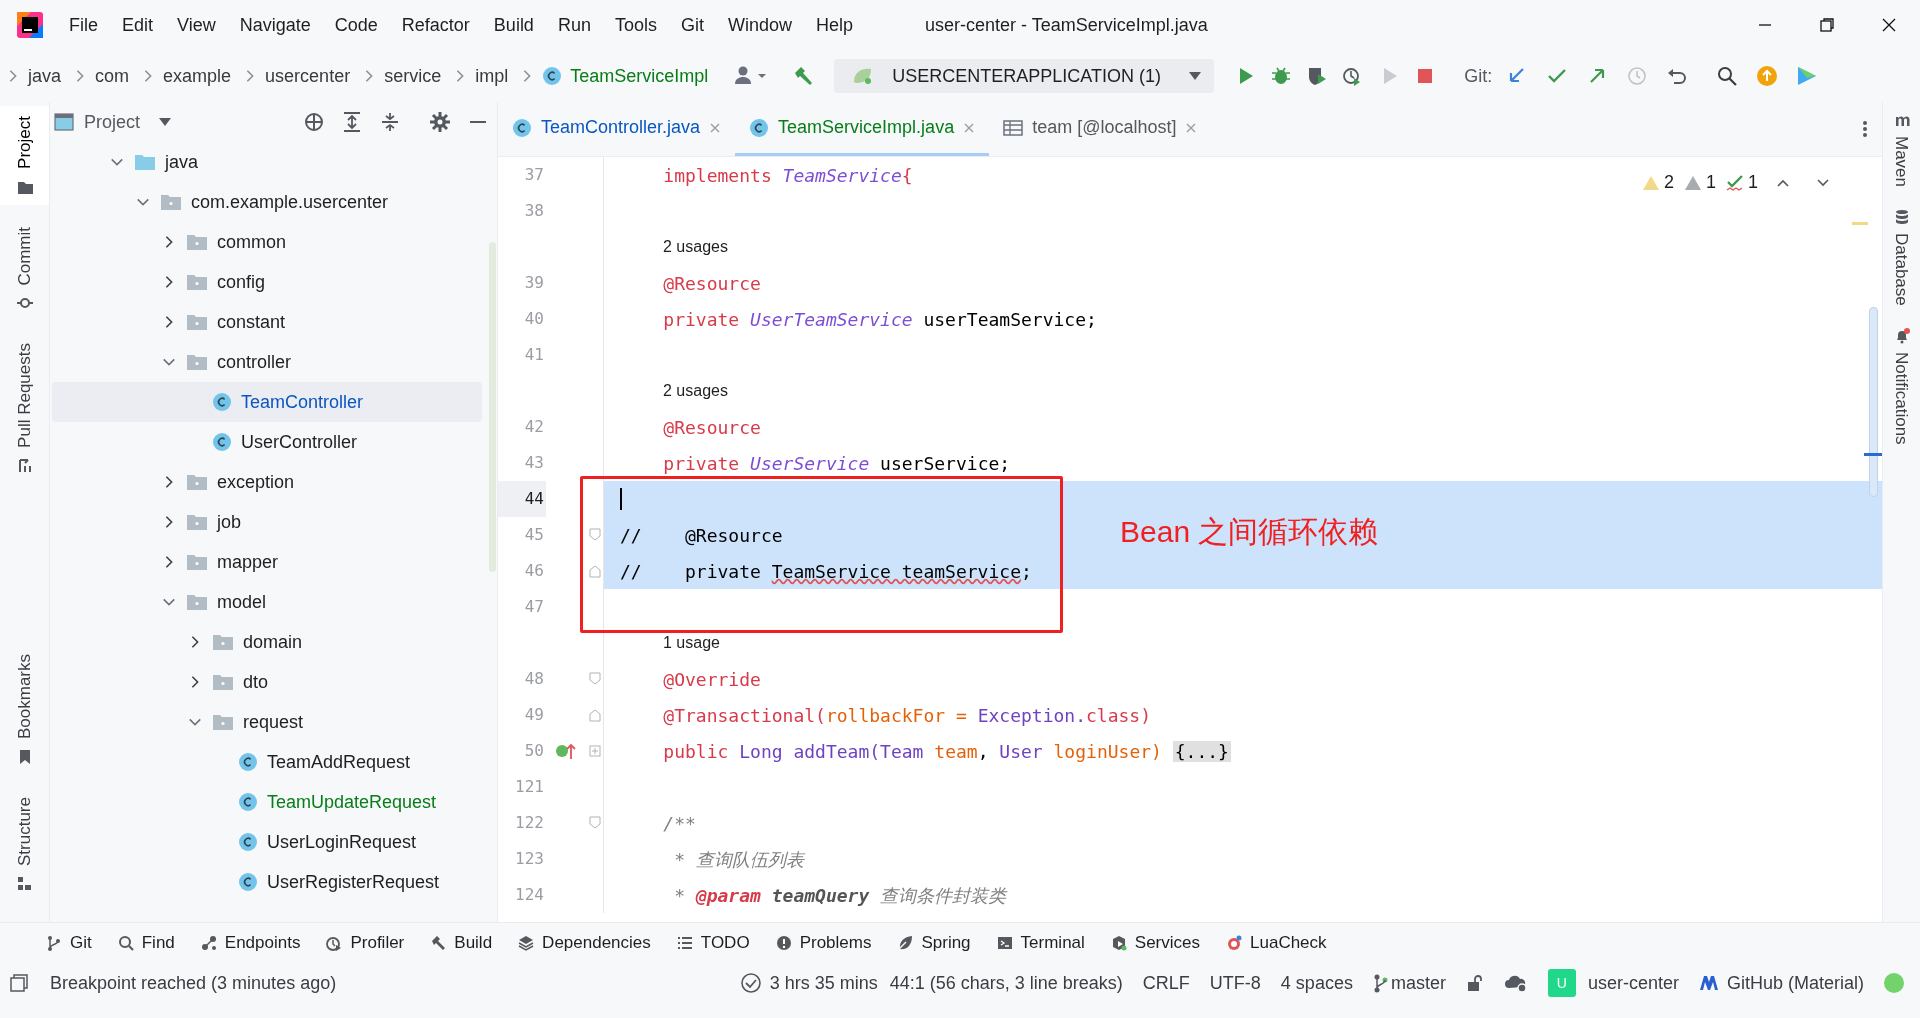  Describe the element at coordinates (435, 25) in the screenshot. I see `menu-item: Refactor` at that location.